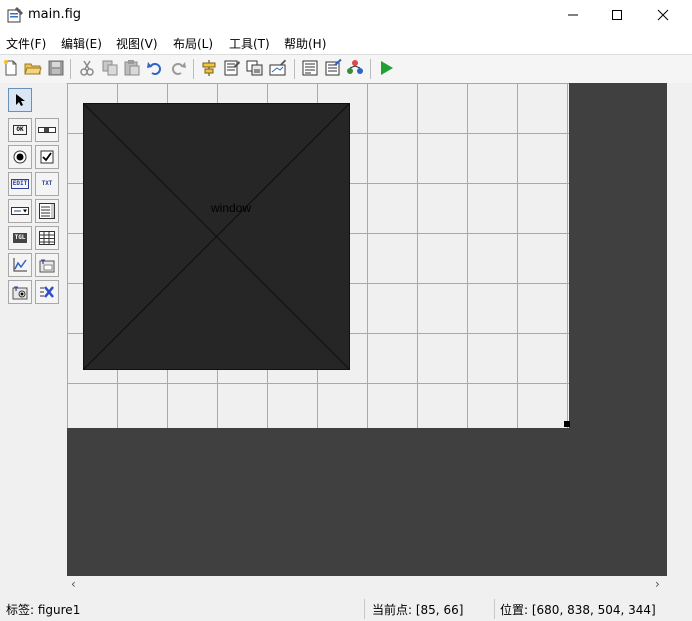 The width and height of the screenshot is (692, 621). I want to click on axes-icon, so click(20, 265).